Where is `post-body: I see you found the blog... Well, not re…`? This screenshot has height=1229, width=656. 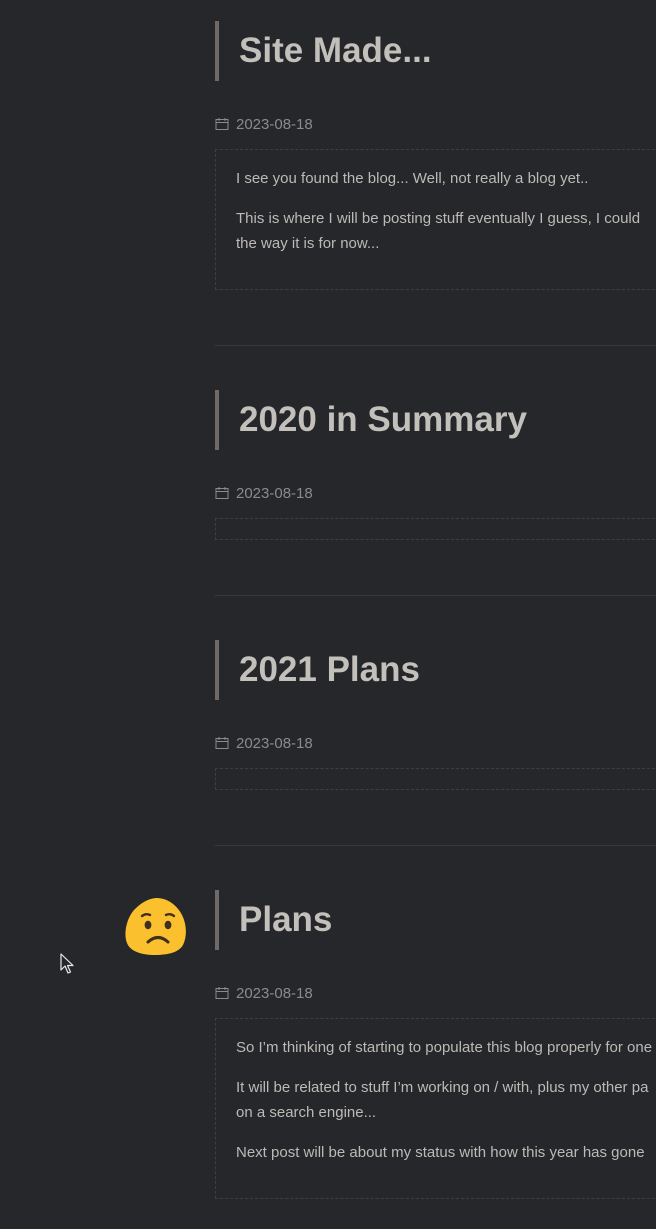
post-body: I see you found the blog... Well, not re… is located at coordinates (435, 219).